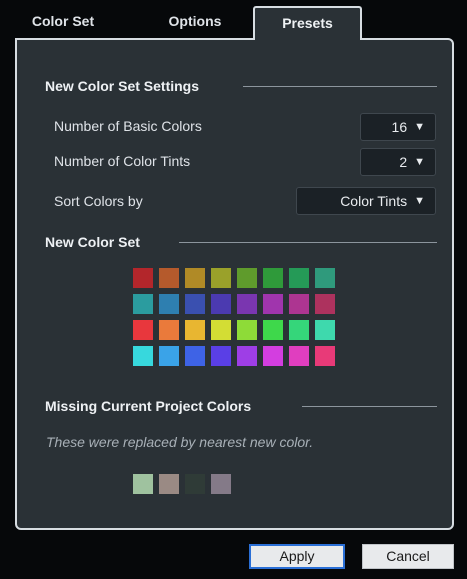  Describe the element at coordinates (398, 162) in the screenshot. I see `color-tints-dropdown: 2 ▼` at that location.